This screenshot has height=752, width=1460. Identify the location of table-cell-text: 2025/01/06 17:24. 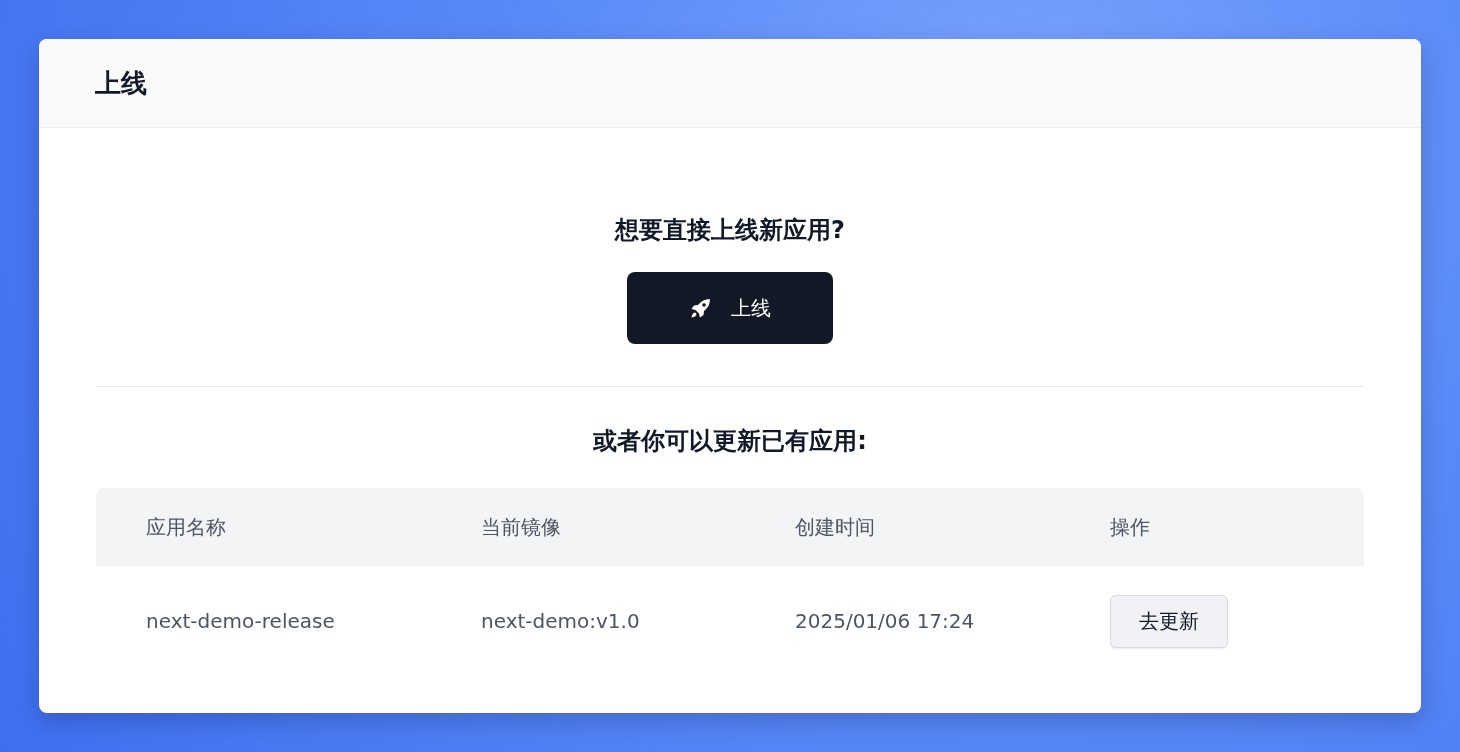
(885, 621).